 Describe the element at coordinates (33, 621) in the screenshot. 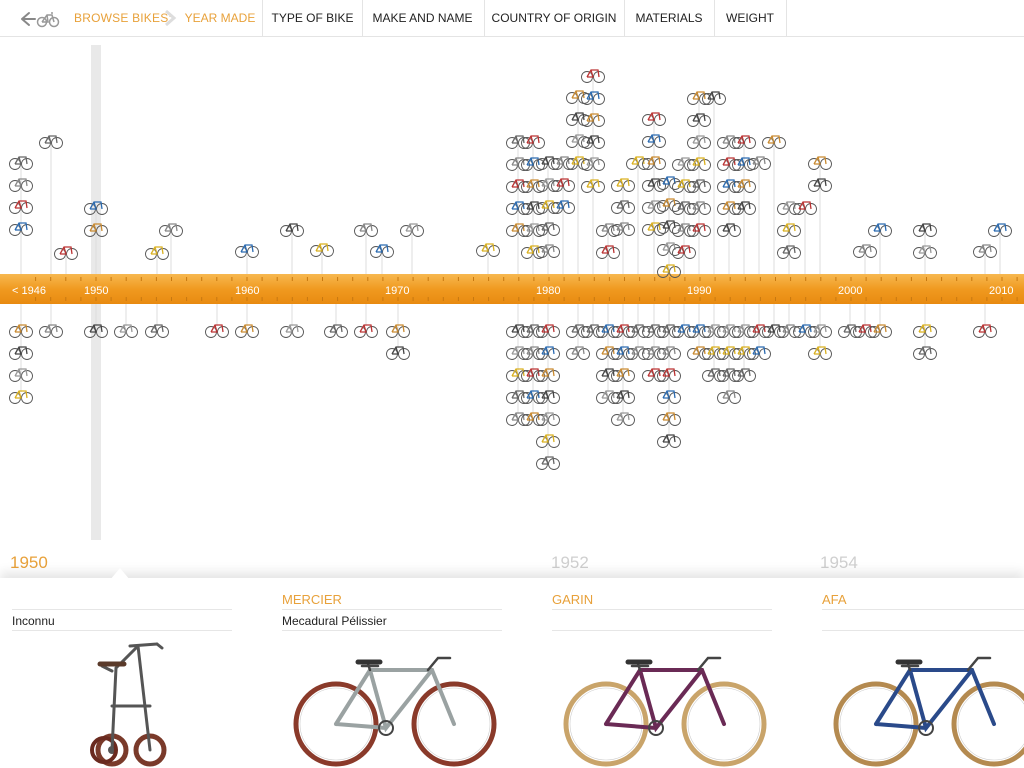

I see `bike-model: Inconnu` at that location.